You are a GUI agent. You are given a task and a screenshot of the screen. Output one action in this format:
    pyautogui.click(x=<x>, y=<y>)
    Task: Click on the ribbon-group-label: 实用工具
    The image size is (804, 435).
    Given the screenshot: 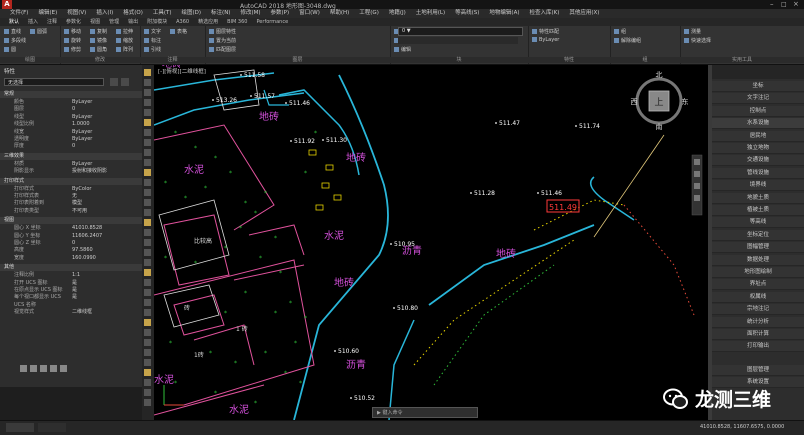 What is the action you would take?
    pyautogui.click(x=742, y=60)
    